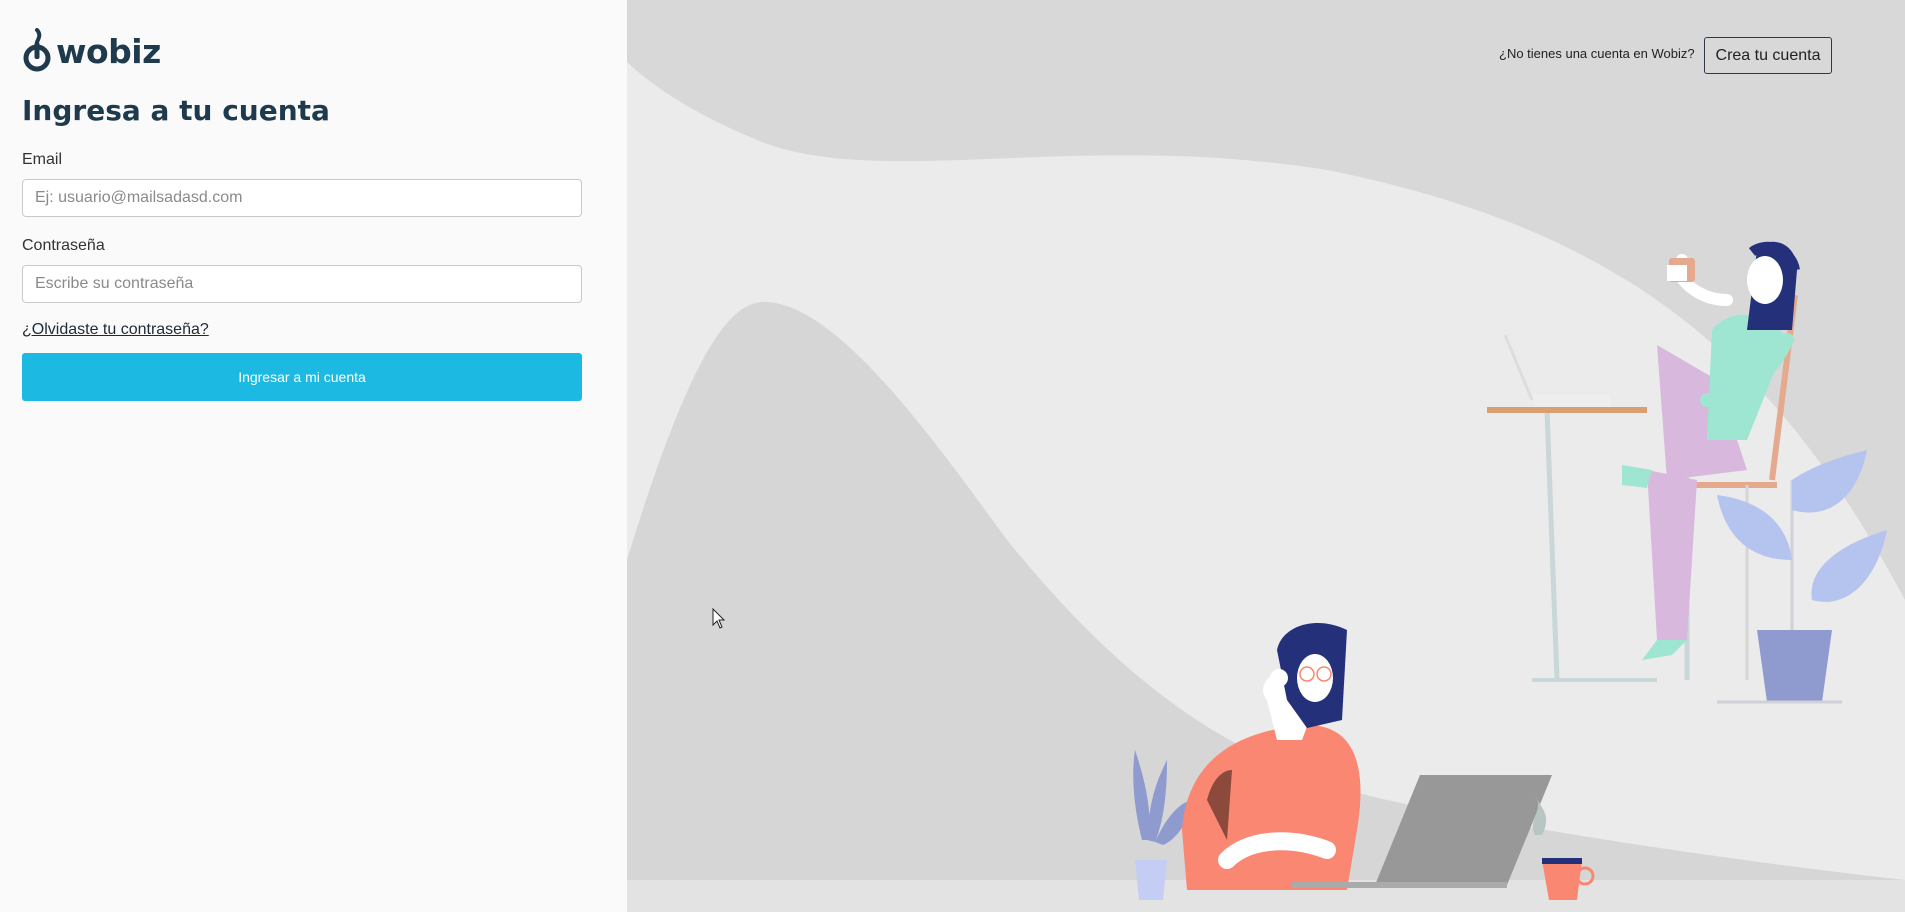 Image resolution: width=1905 pixels, height=912 pixels. What do you see at coordinates (115, 330) in the screenshot?
I see `forgot-password-link: ¿Olvidaste tu contraseña?` at bounding box center [115, 330].